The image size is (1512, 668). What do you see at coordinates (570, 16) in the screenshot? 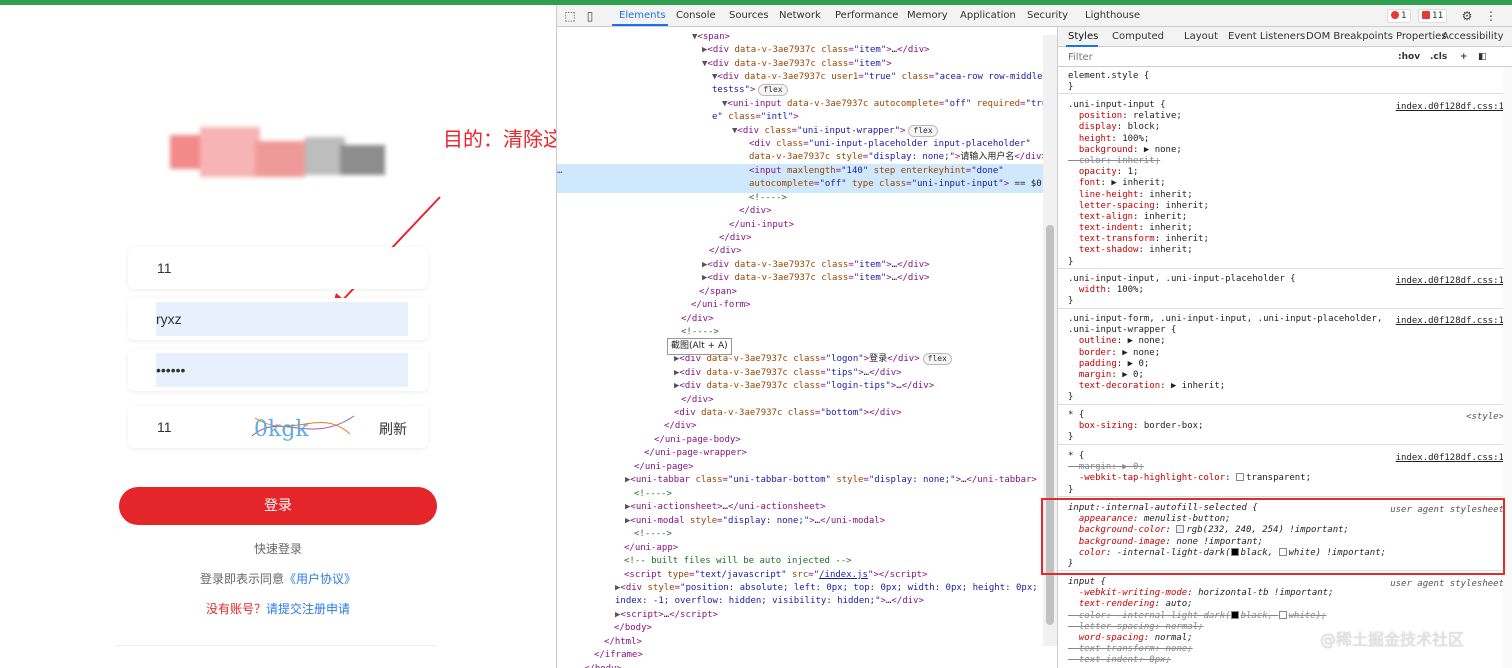
I see `inspect-element-icon: ⬚` at bounding box center [570, 16].